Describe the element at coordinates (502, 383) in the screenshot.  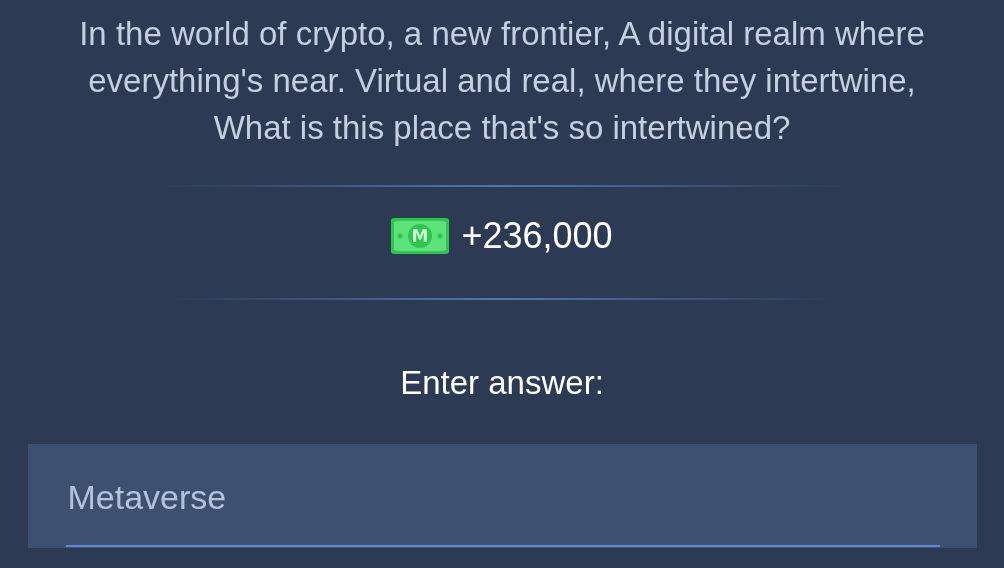
I see `answer-label: Enter answer:` at that location.